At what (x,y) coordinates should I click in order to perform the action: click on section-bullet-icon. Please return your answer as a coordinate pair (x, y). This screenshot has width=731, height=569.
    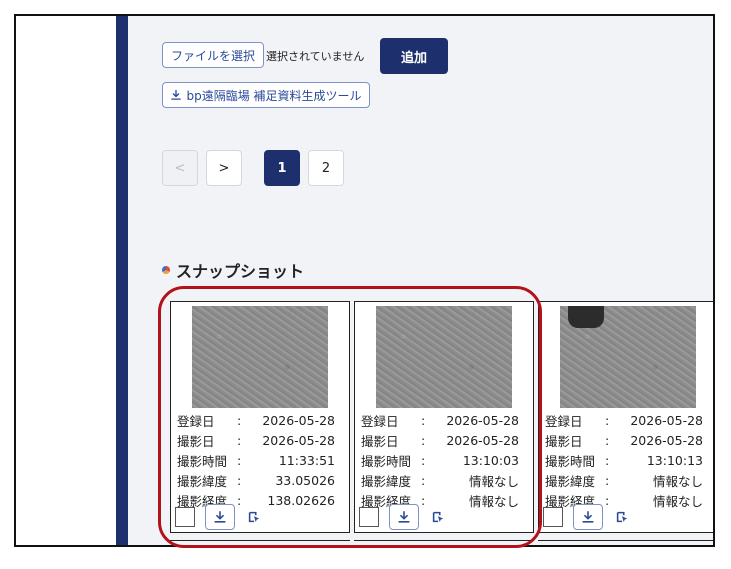
    Looking at the image, I should click on (166, 270).